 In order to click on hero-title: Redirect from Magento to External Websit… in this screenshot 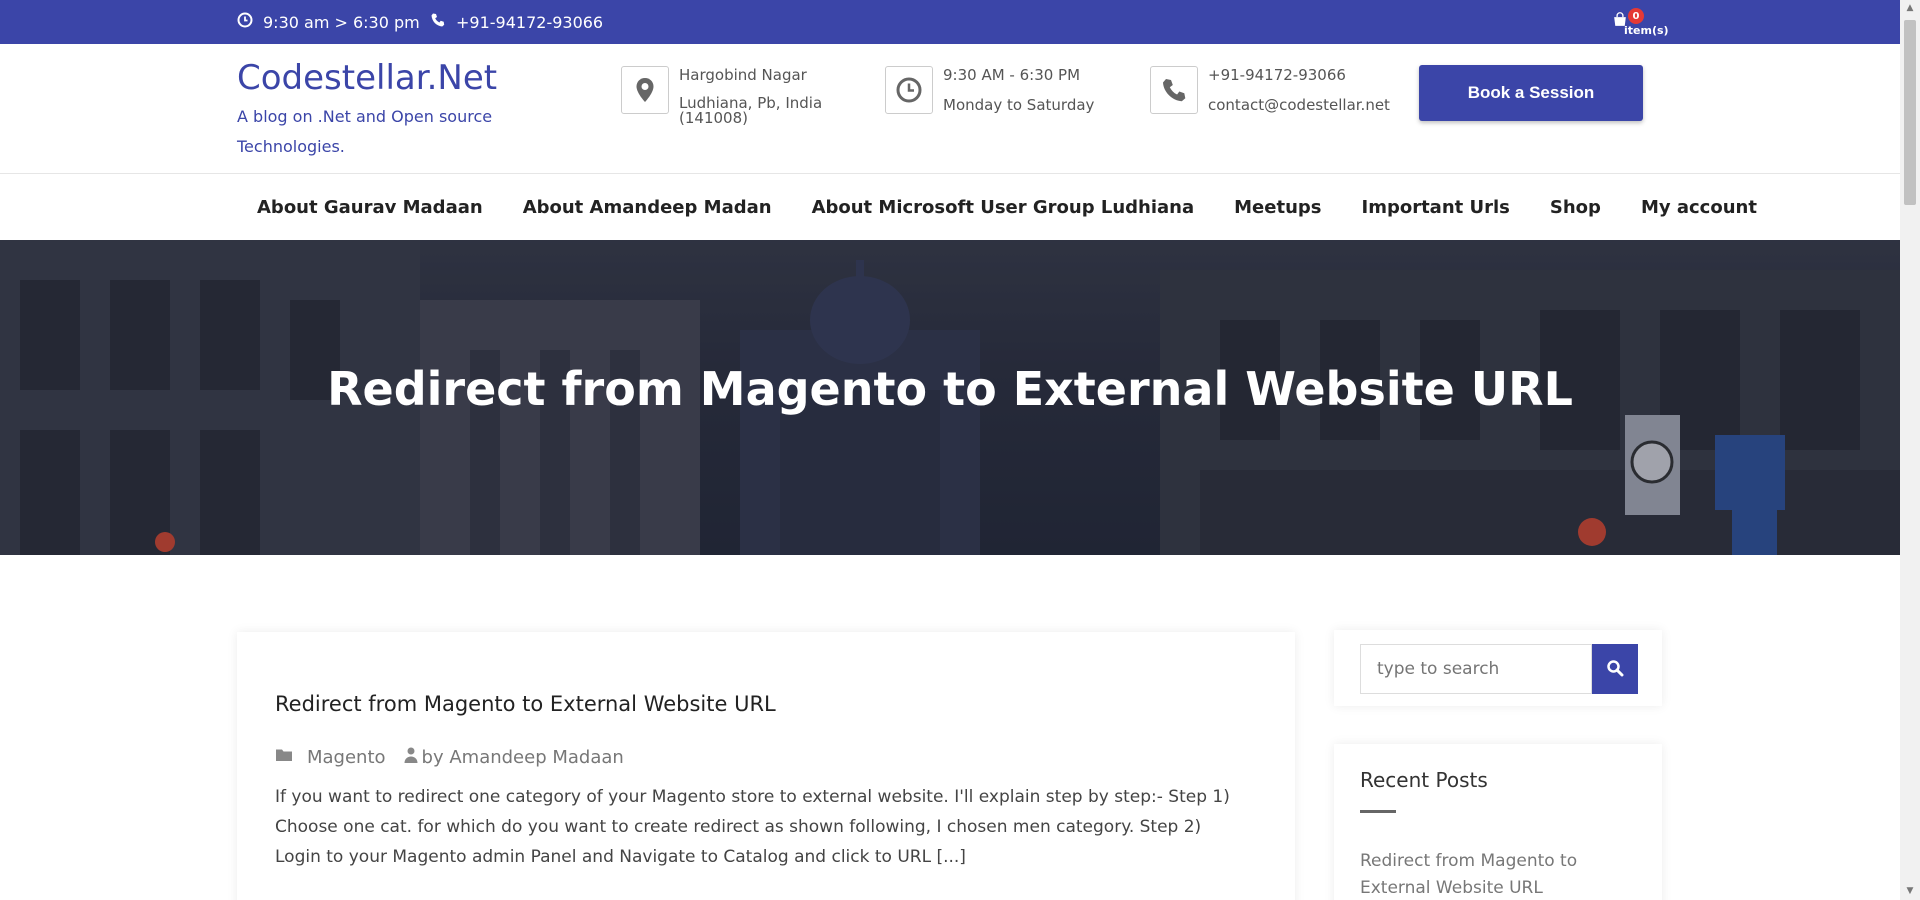, I will do `click(950, 389)`.